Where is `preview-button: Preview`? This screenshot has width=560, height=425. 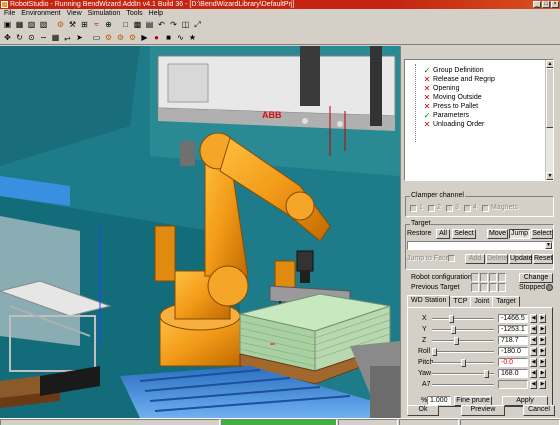 preview-button: Preview is located at coordinates (483, 410).